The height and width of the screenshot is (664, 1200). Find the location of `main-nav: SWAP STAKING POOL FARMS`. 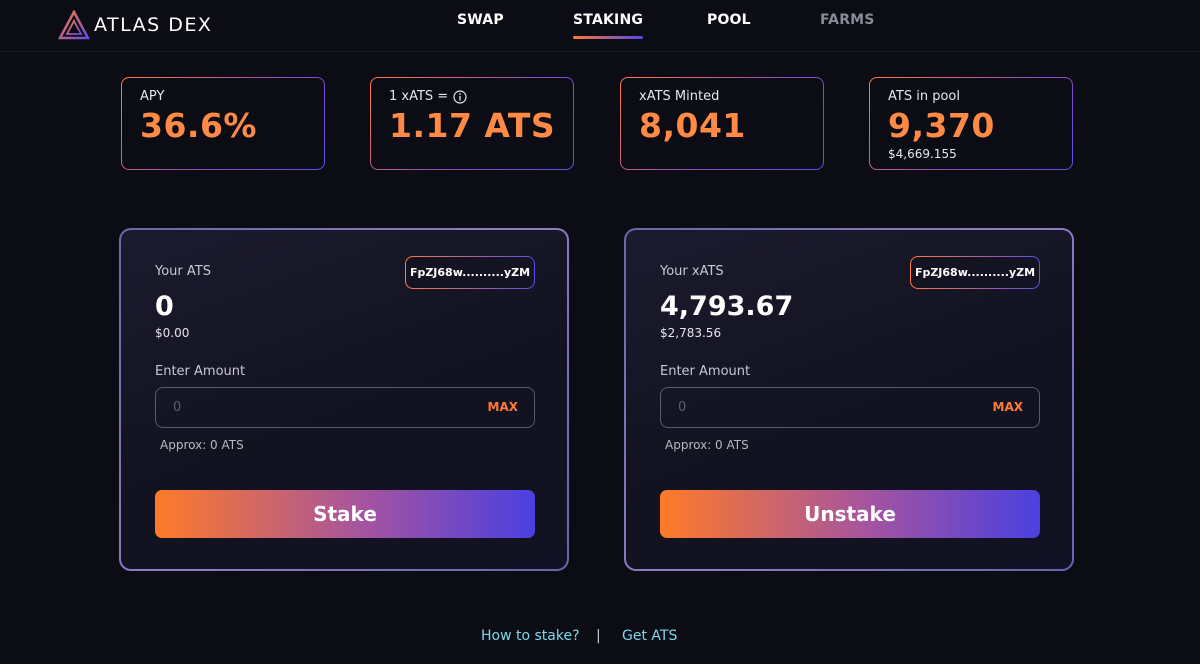

main-nav: SWAP STAKING POOL FARMS is located at coordinates (600, 27).